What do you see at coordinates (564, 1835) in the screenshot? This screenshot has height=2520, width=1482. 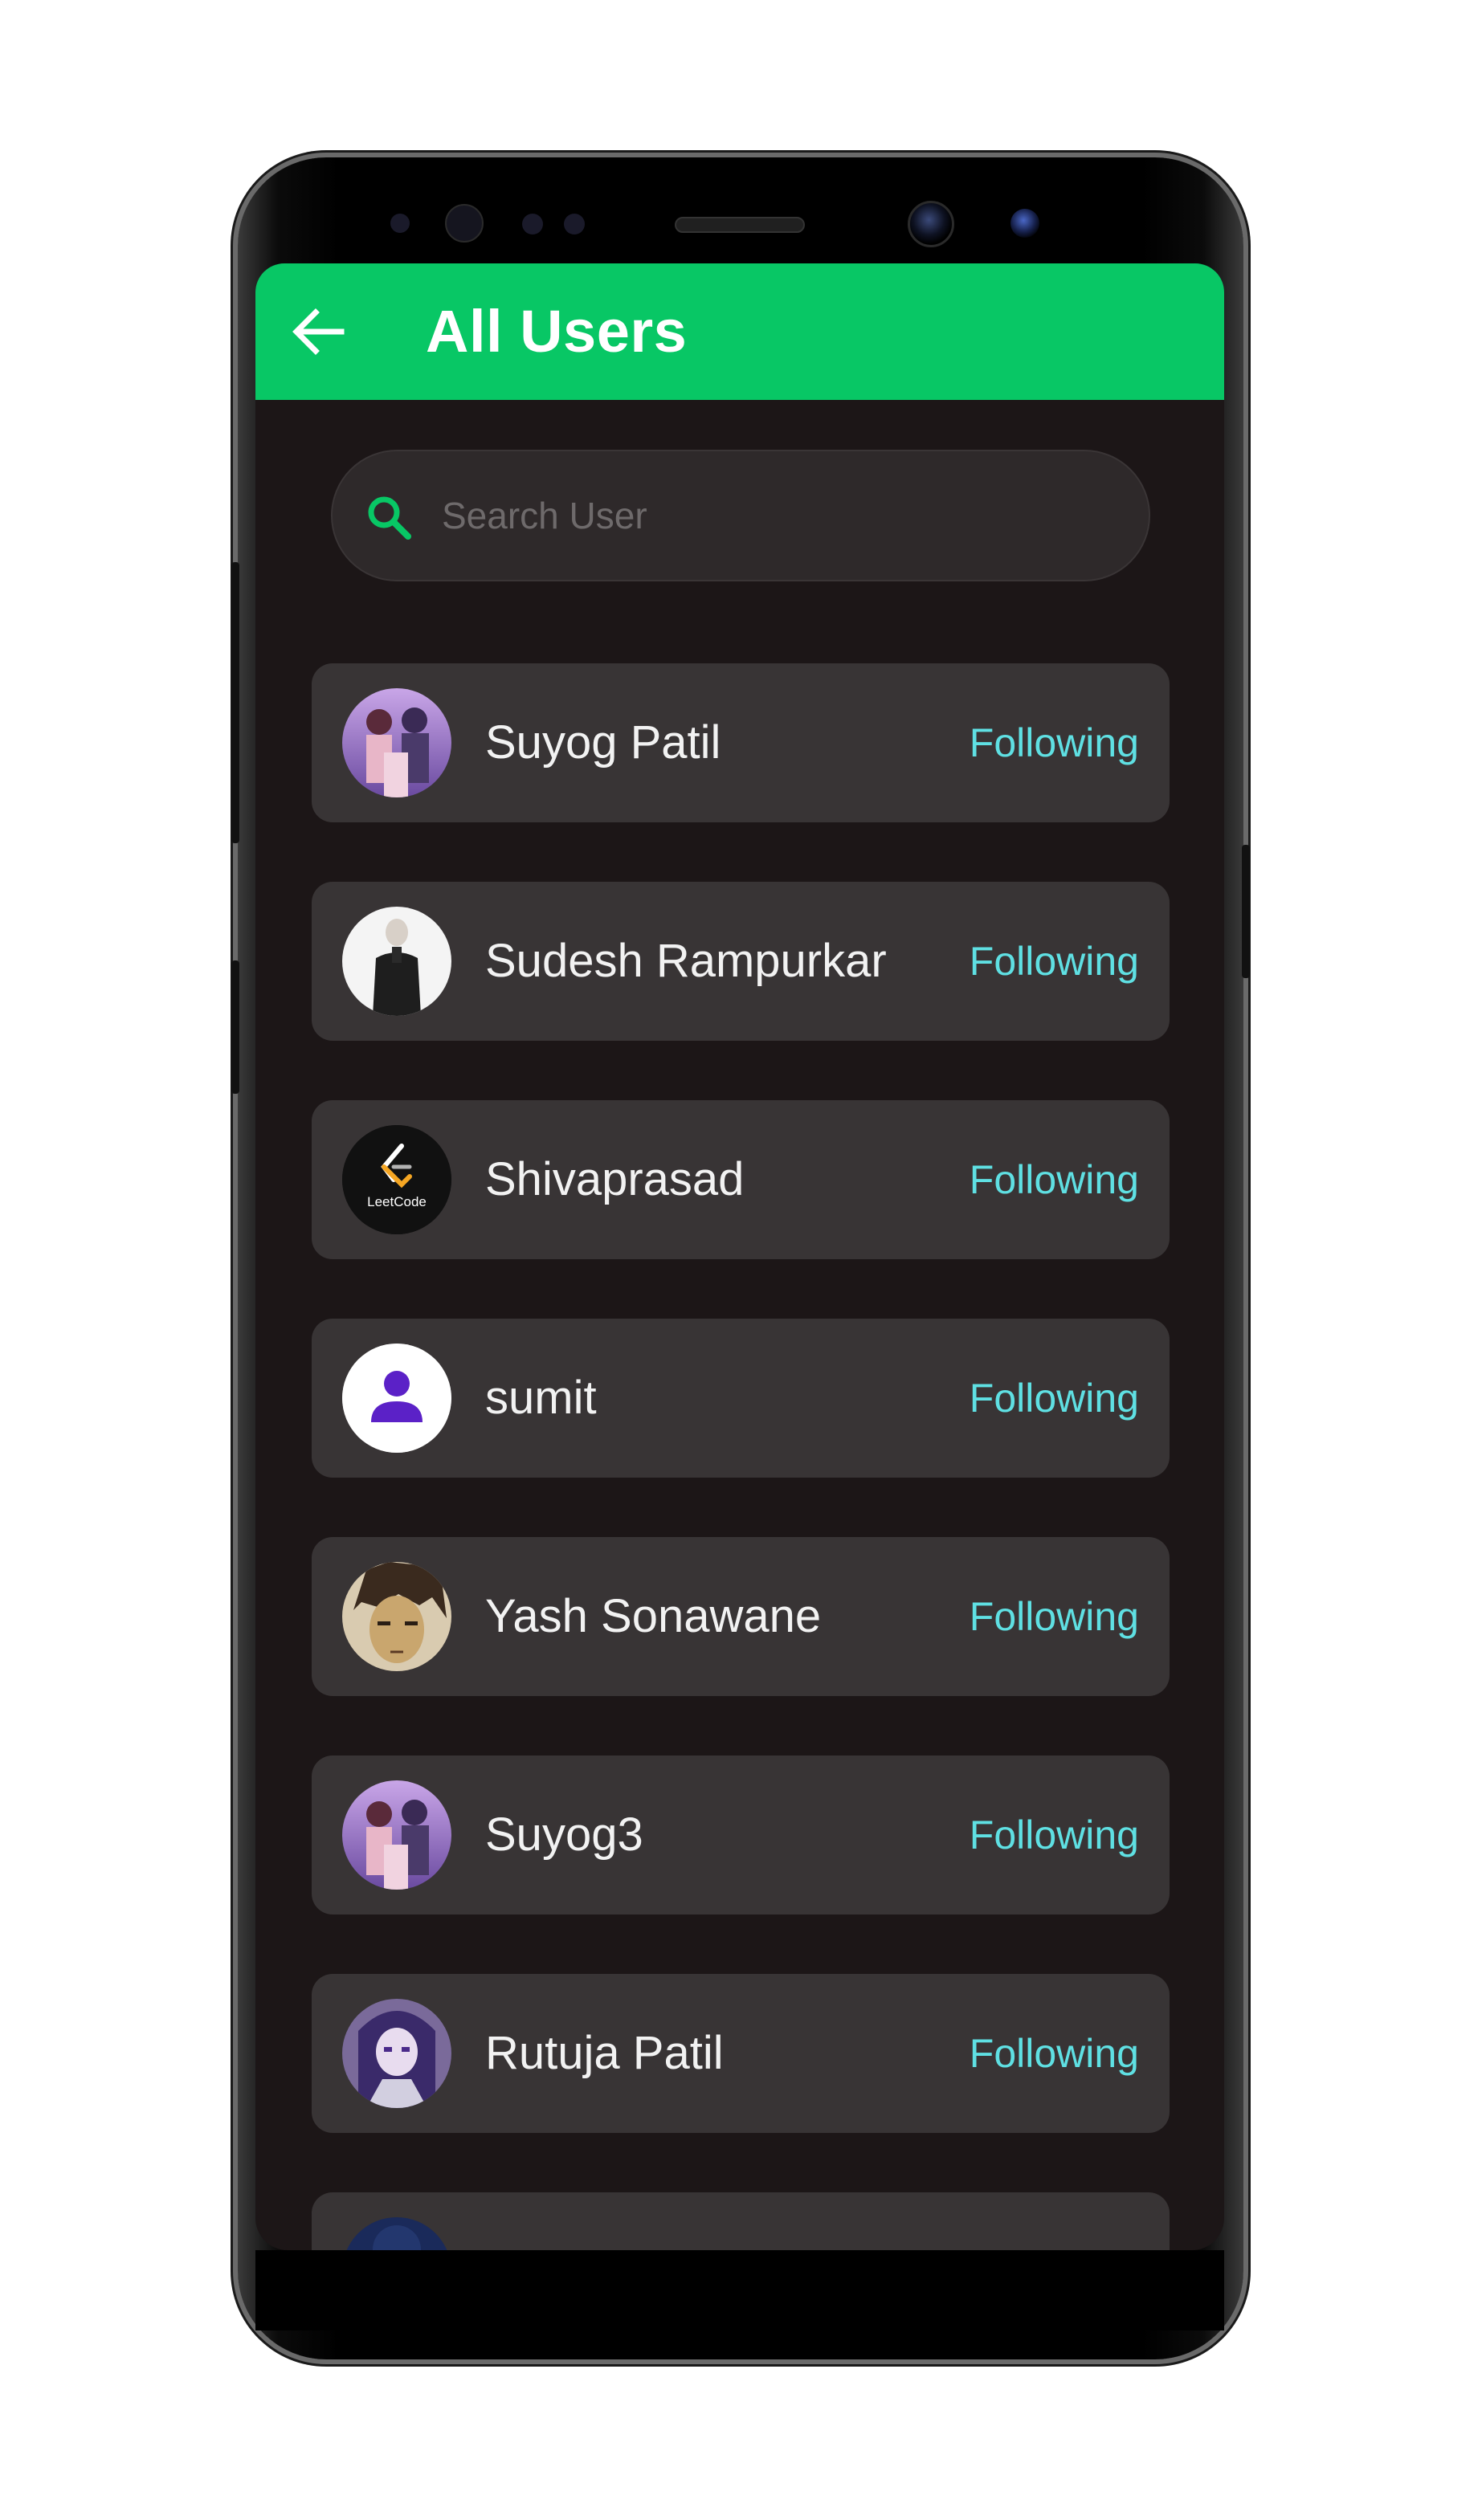 I see `user-name: Suyog3` at bounding box center [564, 1835].